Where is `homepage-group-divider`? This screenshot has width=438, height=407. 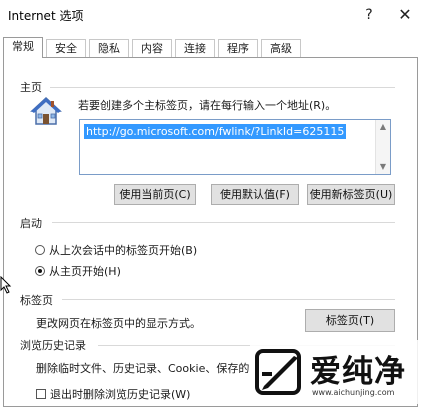 homepage-group-divider is located at coordinates (222, 87).